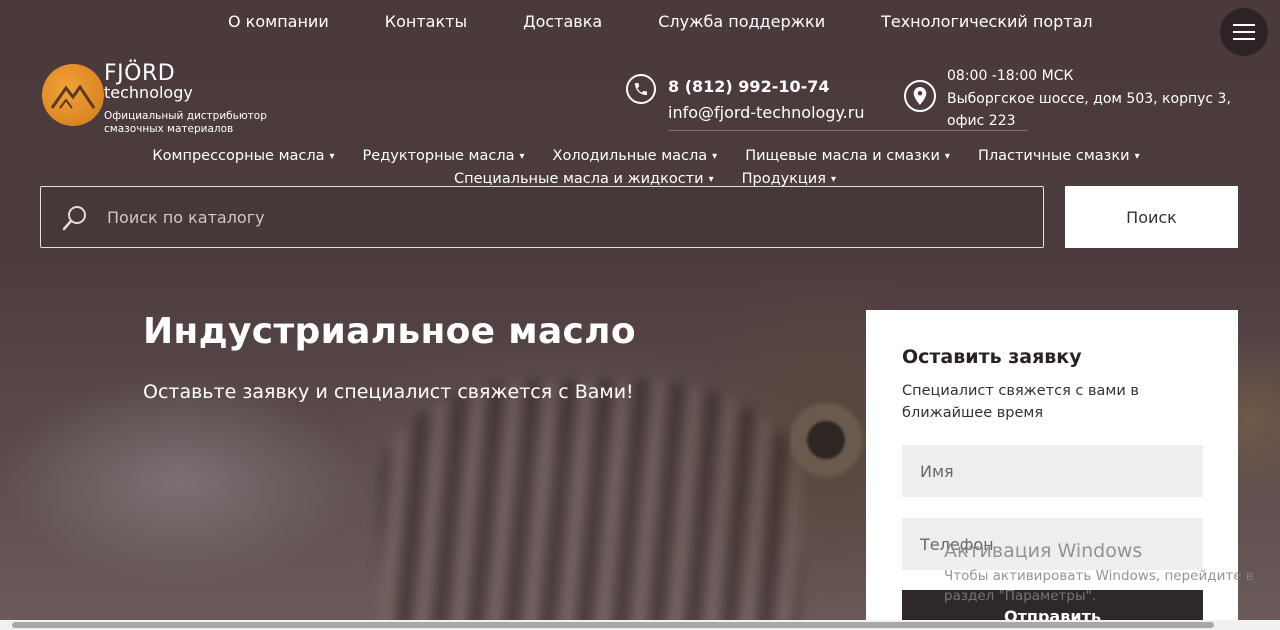 The height and width of the screenshot is (630, 1280). Describe the element at coordinates (389, 331) in the screenshot. I see `hero-title: Индустриальное масло` at that location.